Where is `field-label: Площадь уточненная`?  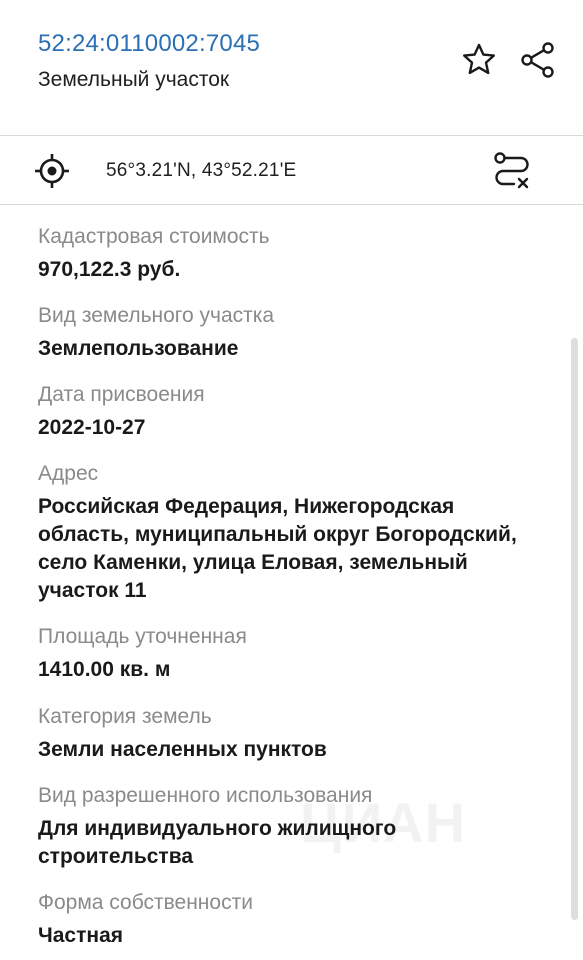
field-label: Площадь уточненная is located at coordinates (142, 636).